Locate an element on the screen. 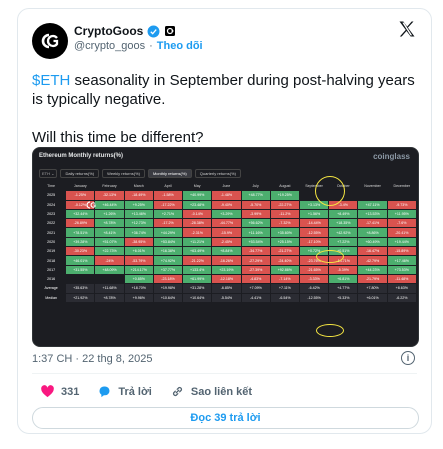 The width and height of the screenshot is (443, 449). table-cell: +8.49% is located at coordinates (343, 214).